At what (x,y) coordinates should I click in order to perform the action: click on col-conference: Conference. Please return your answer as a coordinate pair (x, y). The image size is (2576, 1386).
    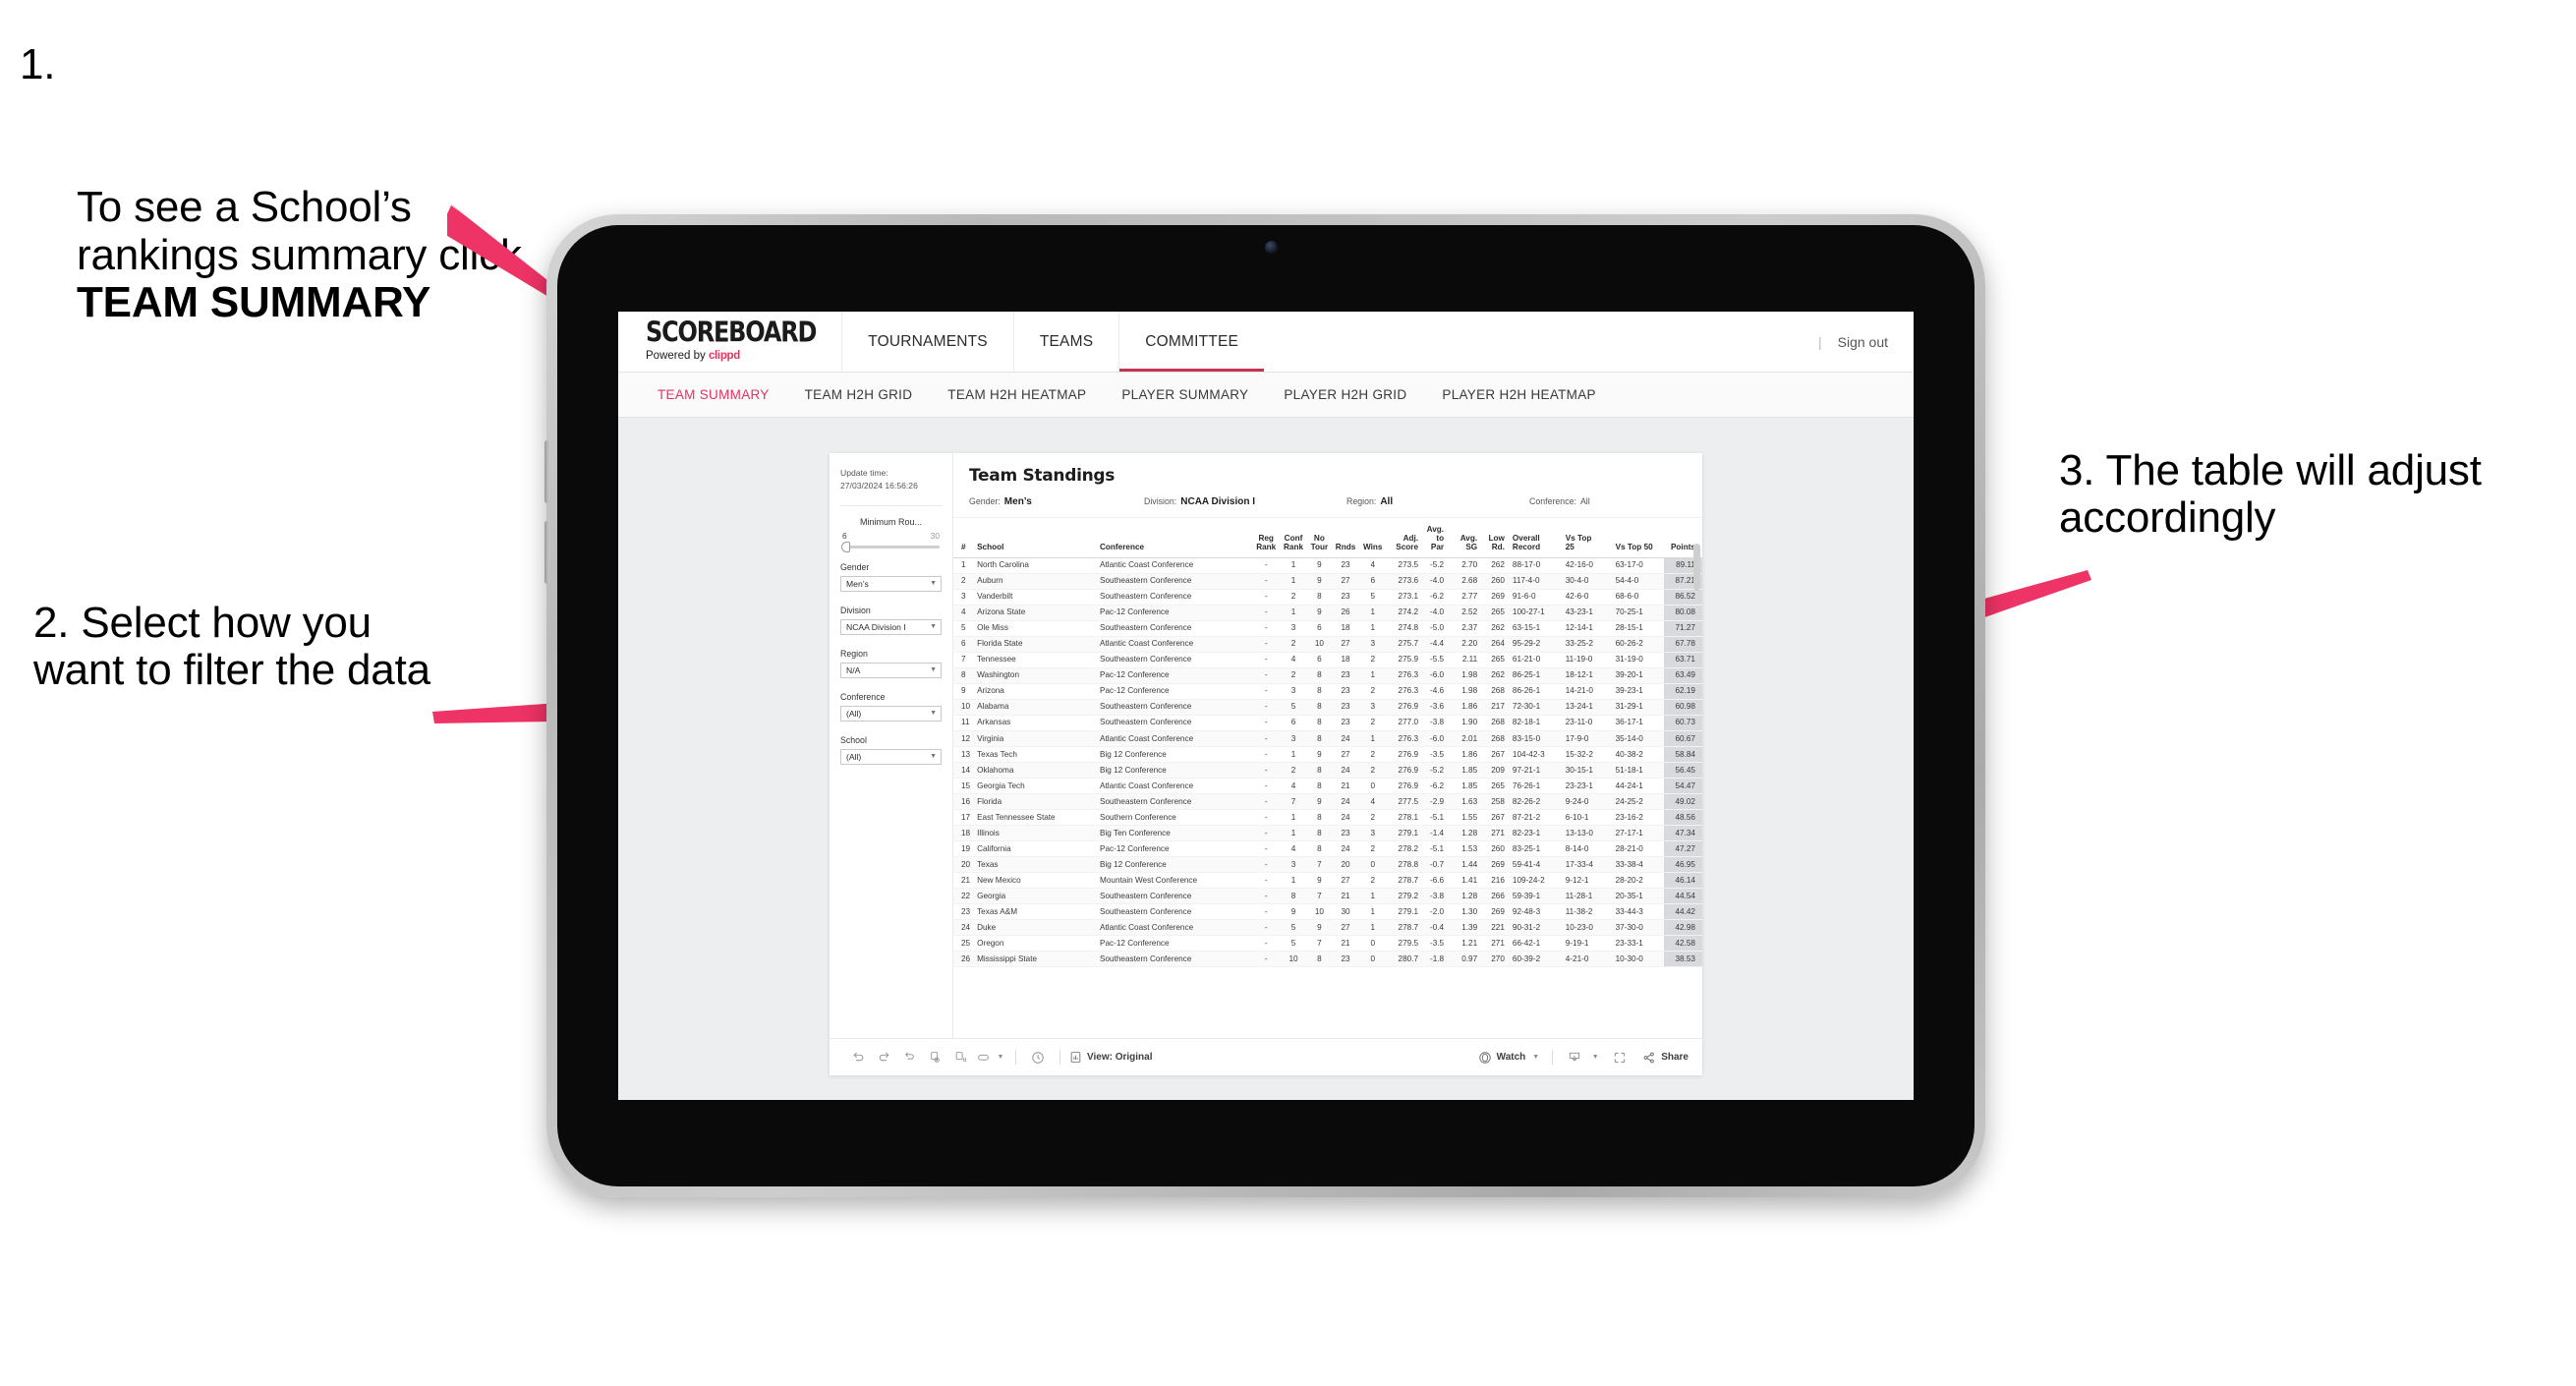
    Looking at the image, I should click on (1175, 538).